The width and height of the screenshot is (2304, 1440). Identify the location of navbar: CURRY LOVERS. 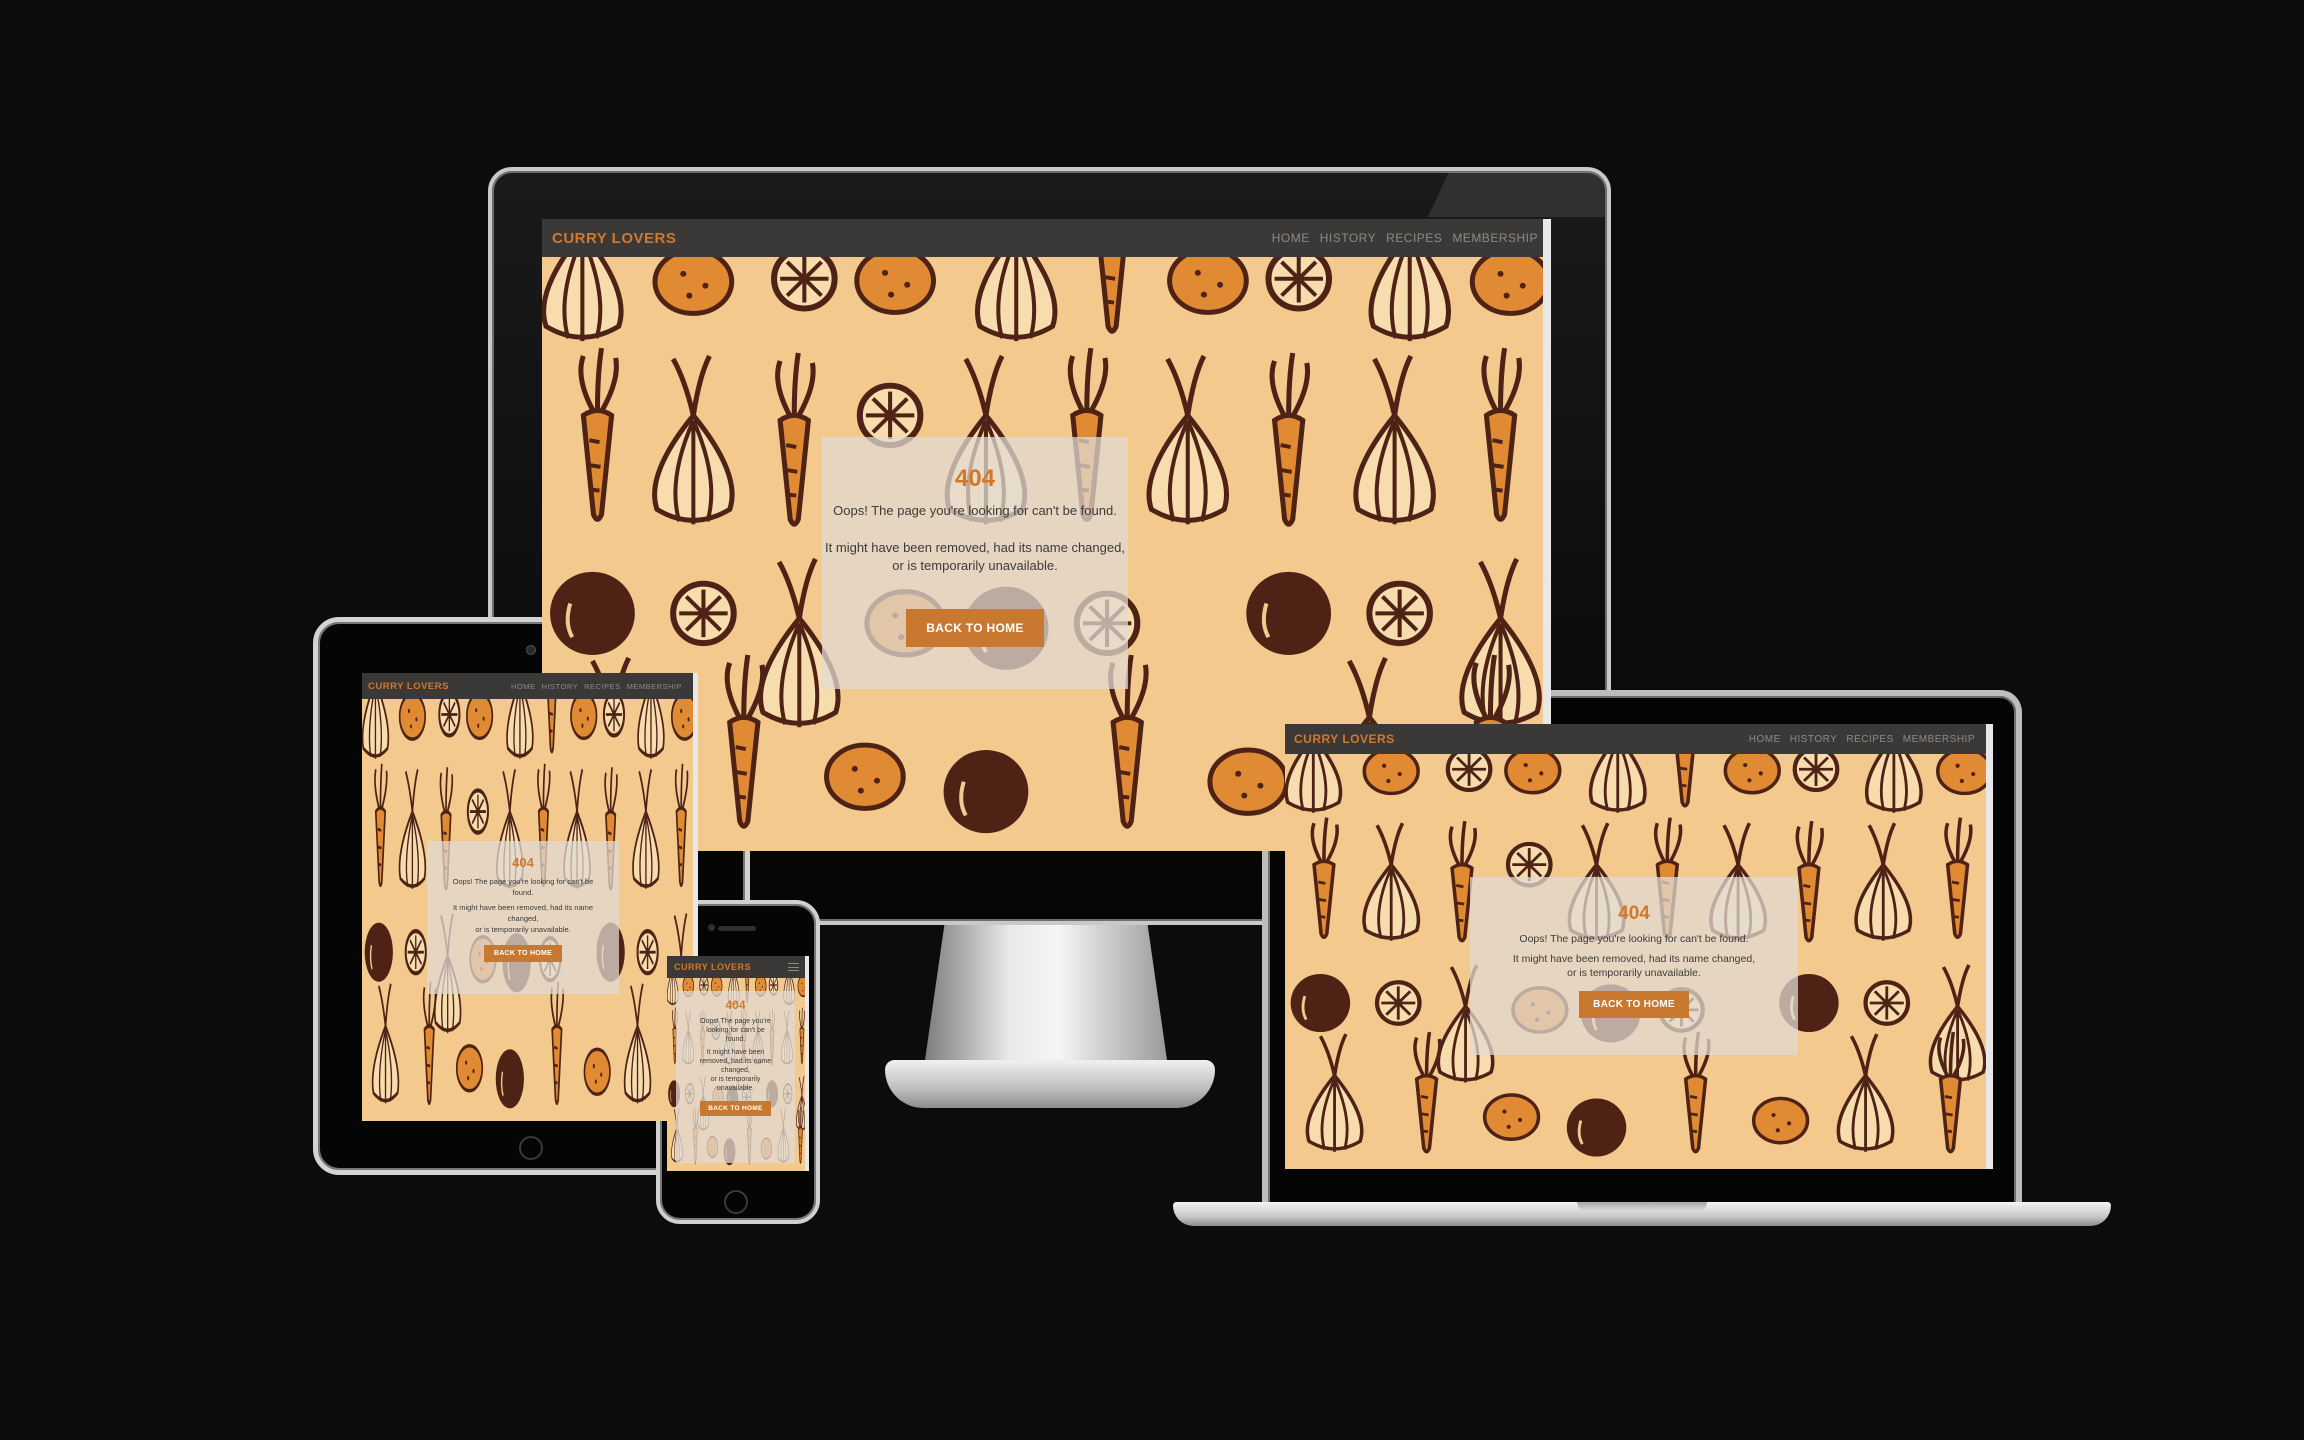
(738, 967).